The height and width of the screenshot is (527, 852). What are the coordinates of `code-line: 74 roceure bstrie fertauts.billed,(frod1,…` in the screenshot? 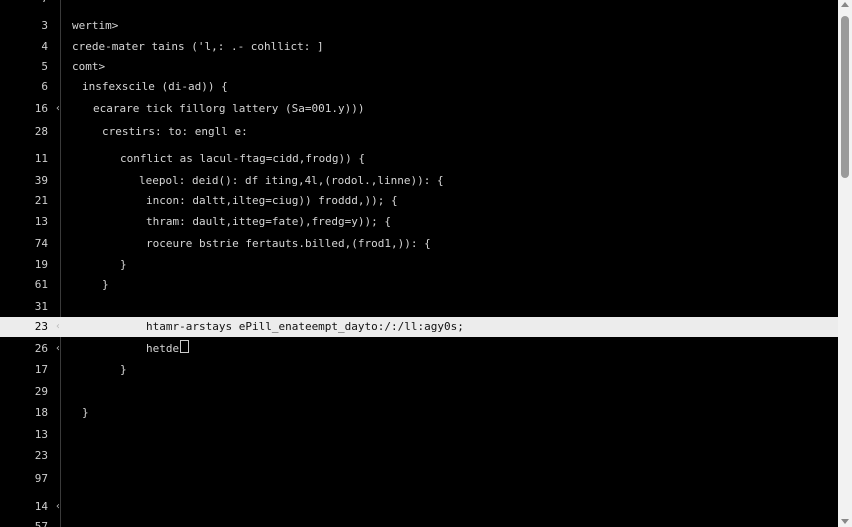 It's located at (419, 244).